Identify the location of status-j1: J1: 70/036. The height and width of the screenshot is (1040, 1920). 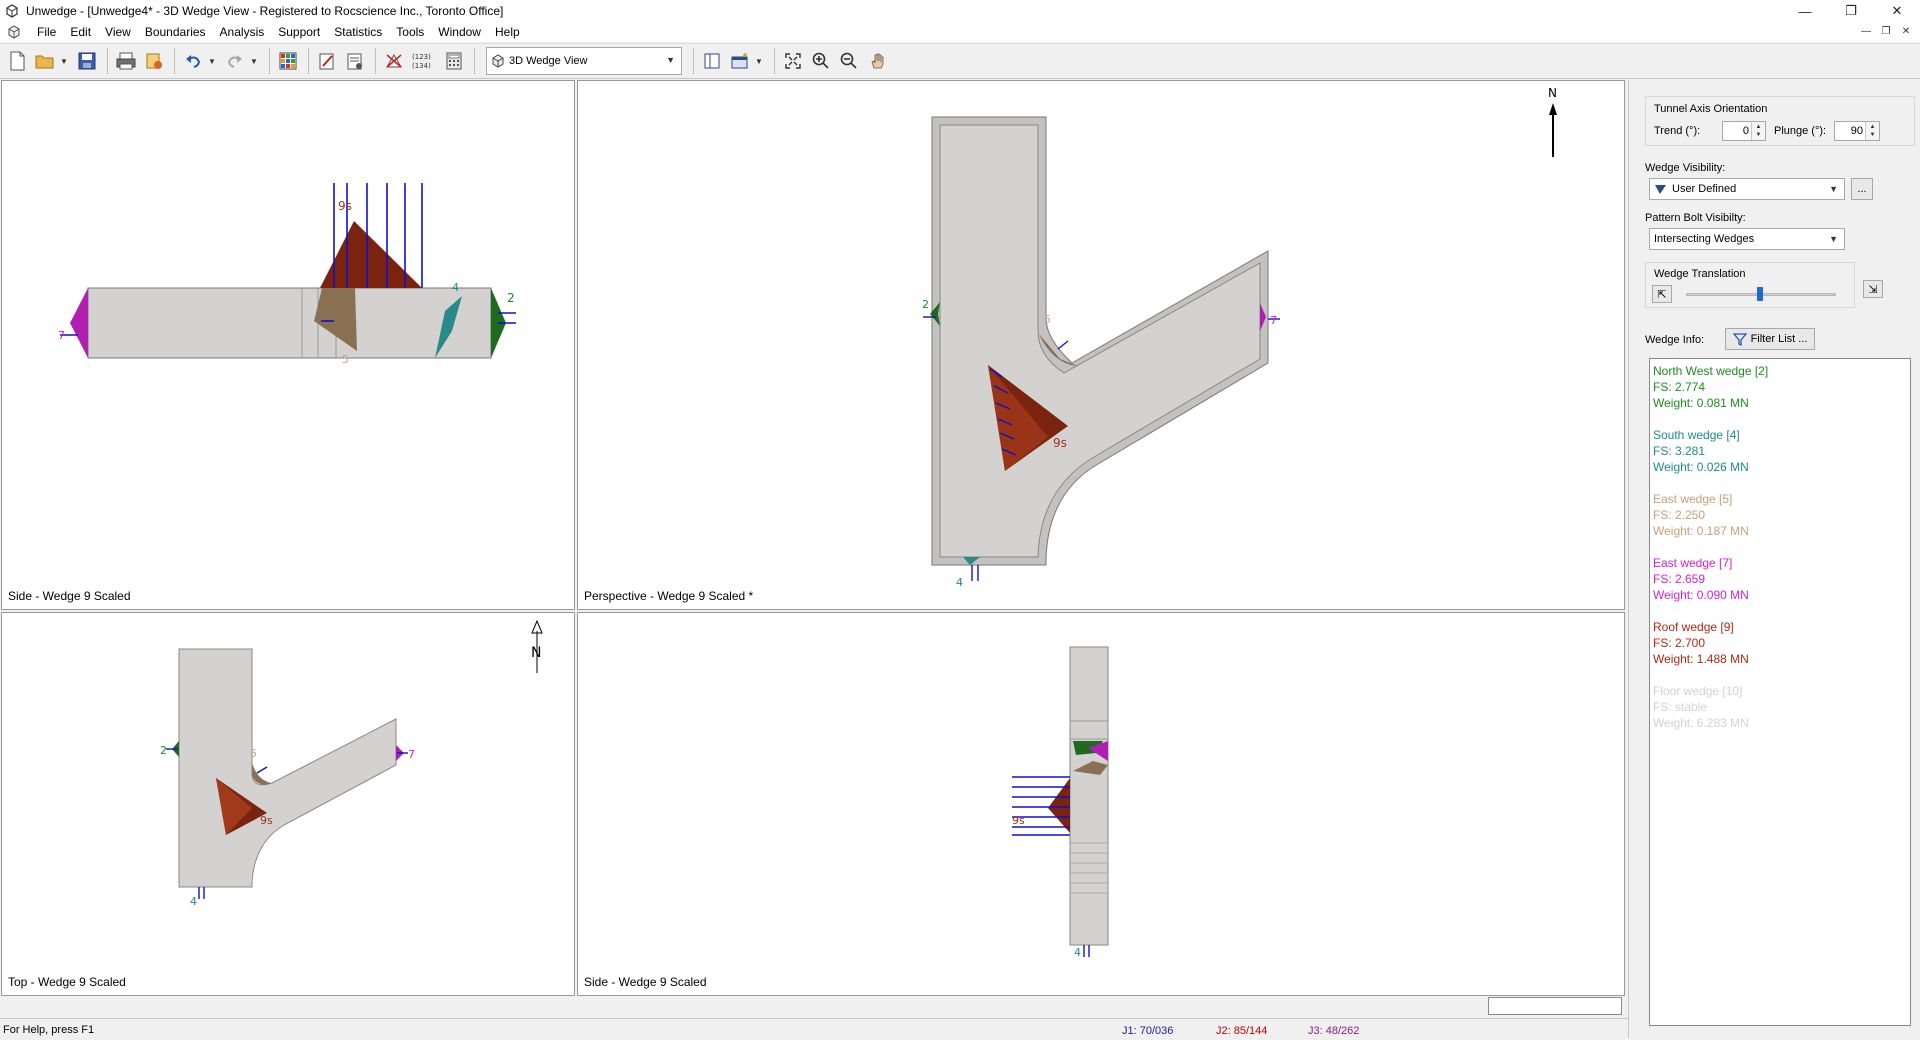
(1148, 1031).